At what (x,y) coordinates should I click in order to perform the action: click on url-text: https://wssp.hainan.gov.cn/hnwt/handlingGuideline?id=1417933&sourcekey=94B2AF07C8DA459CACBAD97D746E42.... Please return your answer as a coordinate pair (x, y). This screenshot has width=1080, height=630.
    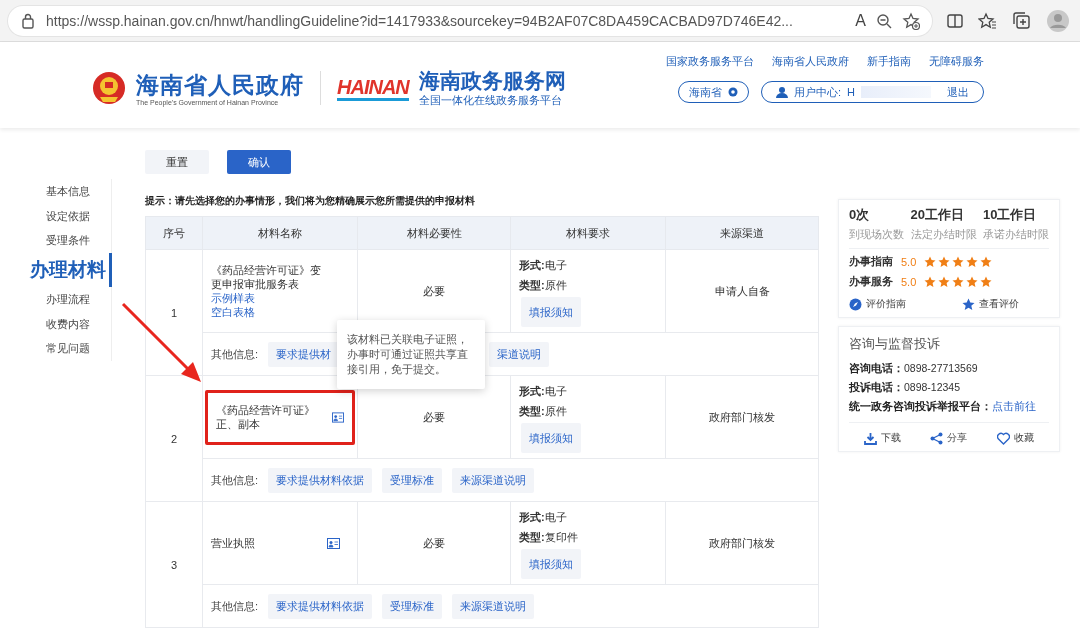
    Looking at the image, I should click on (446, 20).